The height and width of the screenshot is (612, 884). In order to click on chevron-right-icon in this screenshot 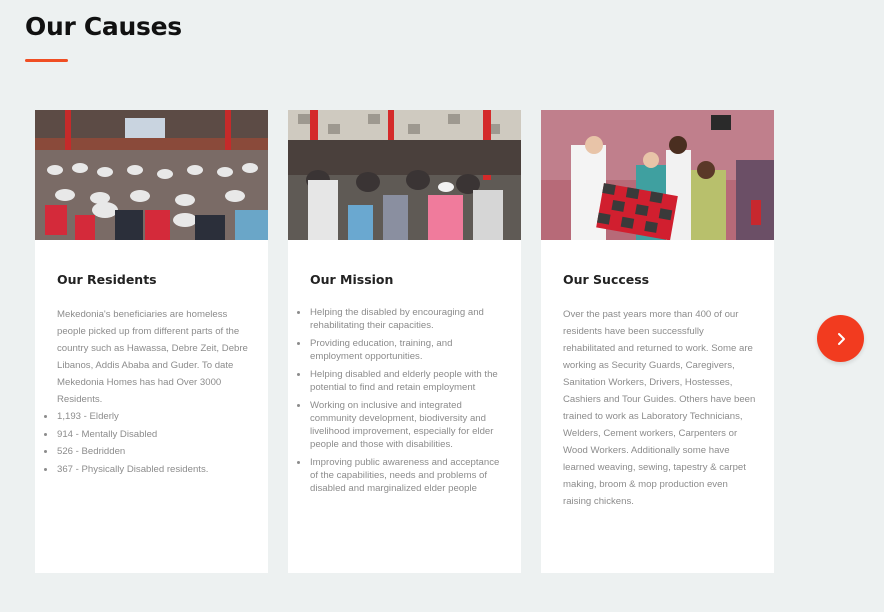, I will do `click(841, 338)`.